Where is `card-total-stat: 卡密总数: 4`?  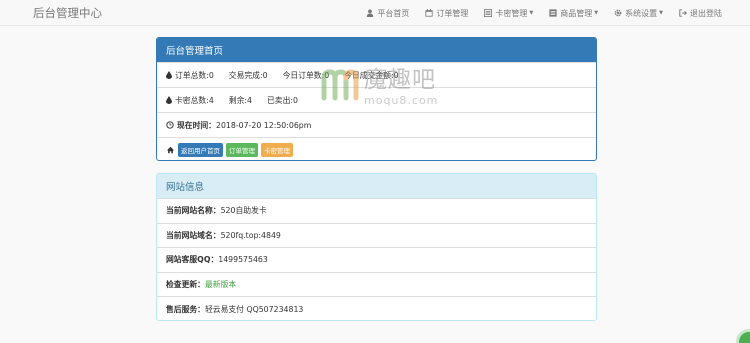
card-total-stat: 卡密总数: 4 is located at coordinates (194, 100).